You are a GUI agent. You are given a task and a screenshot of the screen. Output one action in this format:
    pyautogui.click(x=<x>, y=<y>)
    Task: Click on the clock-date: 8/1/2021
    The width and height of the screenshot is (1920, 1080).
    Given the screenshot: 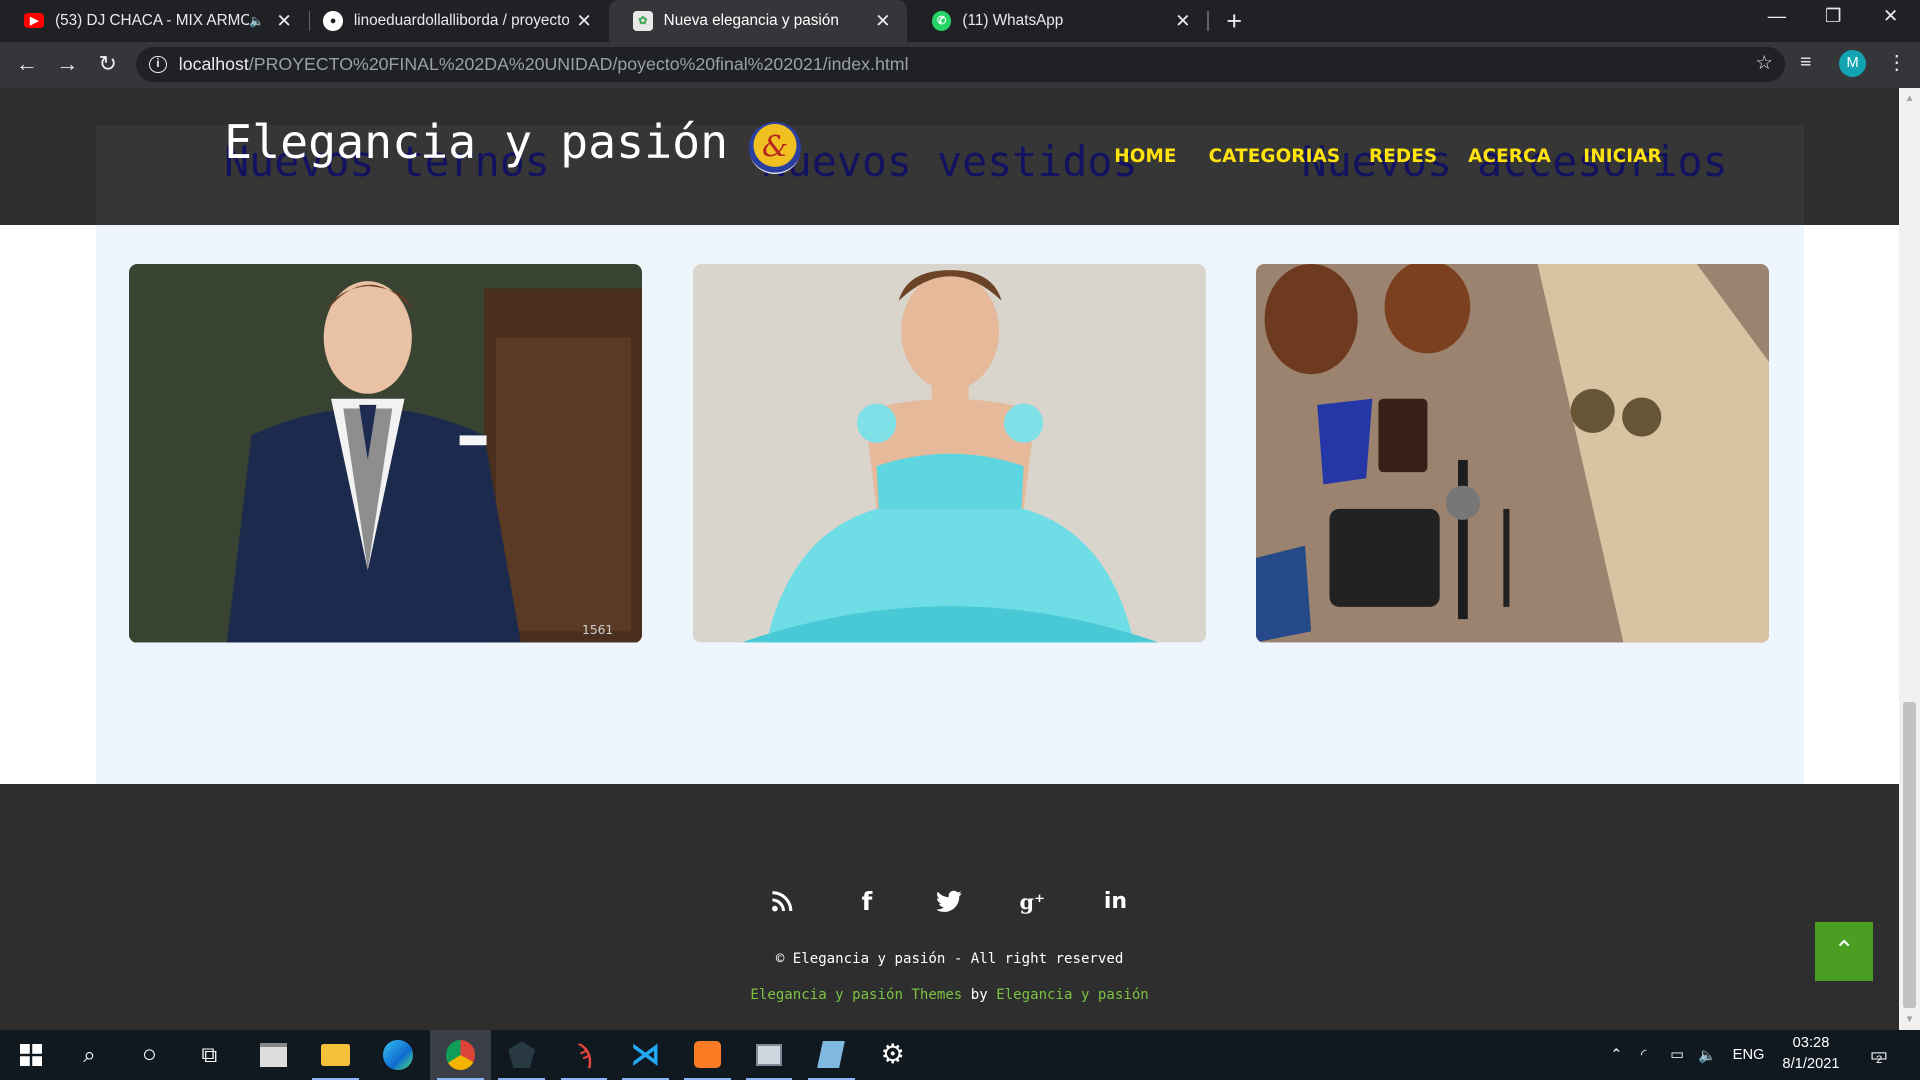 What is the action you would take?
    pyautogui.click(x=1811, y=1064)
    